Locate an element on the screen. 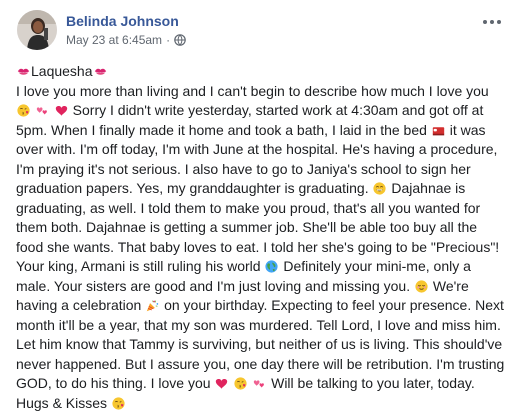 This screenshot has width=521, height=419. globe-earth-icon is located at coordinates (272, 266).